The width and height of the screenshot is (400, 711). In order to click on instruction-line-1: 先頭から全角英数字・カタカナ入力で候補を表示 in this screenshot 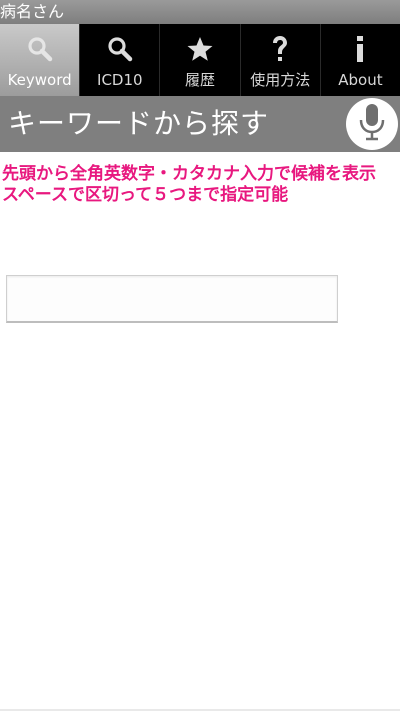, I will do `click(189, 174)`.